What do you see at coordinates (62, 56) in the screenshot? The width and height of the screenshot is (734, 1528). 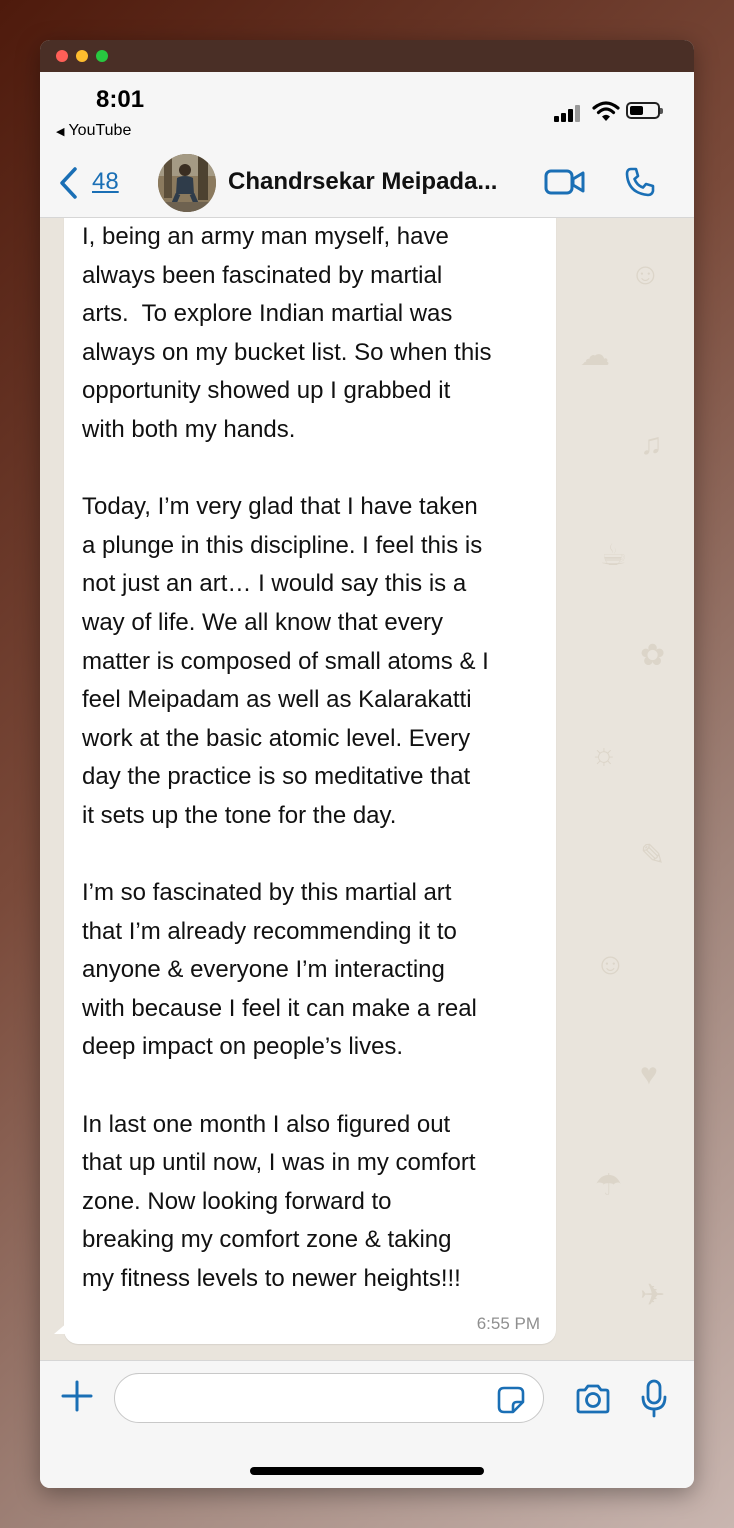 I see `close-window-button` at bounding box center [62, 56].